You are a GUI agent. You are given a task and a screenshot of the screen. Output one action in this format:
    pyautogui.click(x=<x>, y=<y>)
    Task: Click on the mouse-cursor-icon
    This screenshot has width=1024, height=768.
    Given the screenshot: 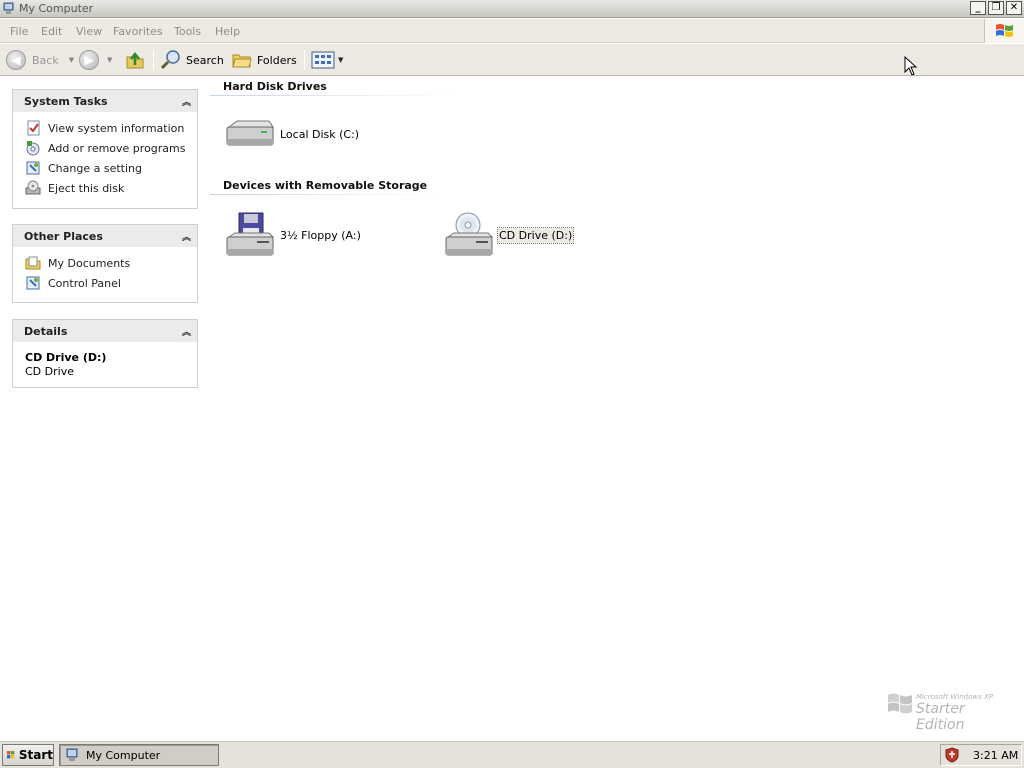 What is the action you would take?
    pyautogui.click(x=911, y=66)
    